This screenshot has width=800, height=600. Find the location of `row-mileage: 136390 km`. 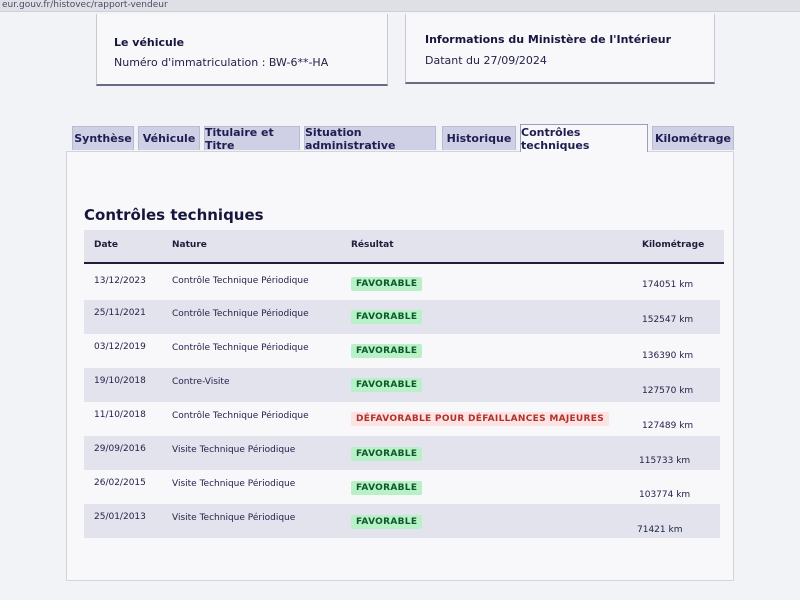

row-mileage: 136390 km is located at coordinates (668, 356).